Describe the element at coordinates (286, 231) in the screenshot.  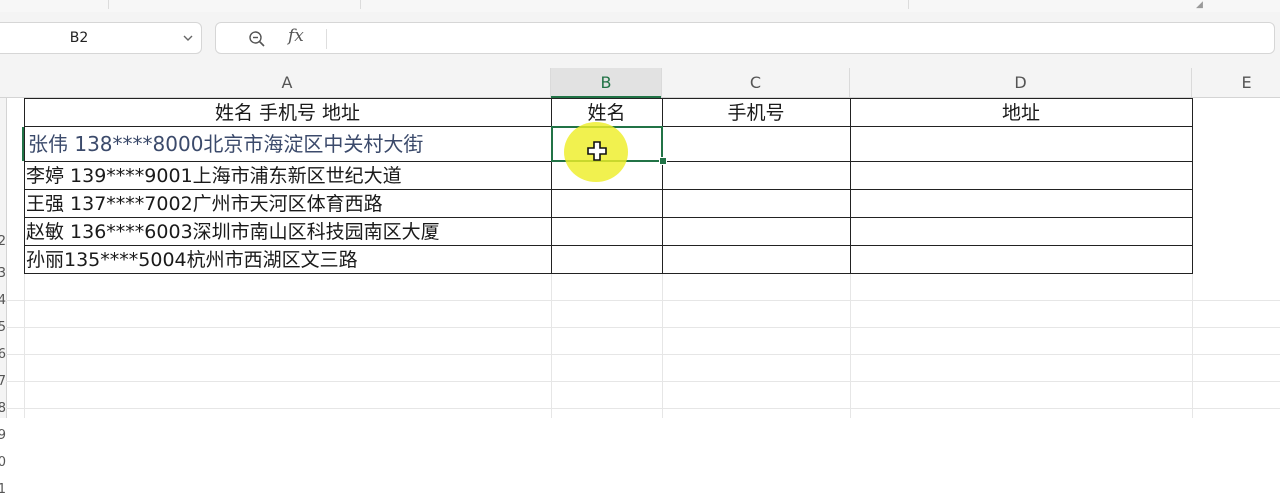
I see `cell-a5: 赵敏 136****6003深圳市南山区科技园南区大厦` at that location.